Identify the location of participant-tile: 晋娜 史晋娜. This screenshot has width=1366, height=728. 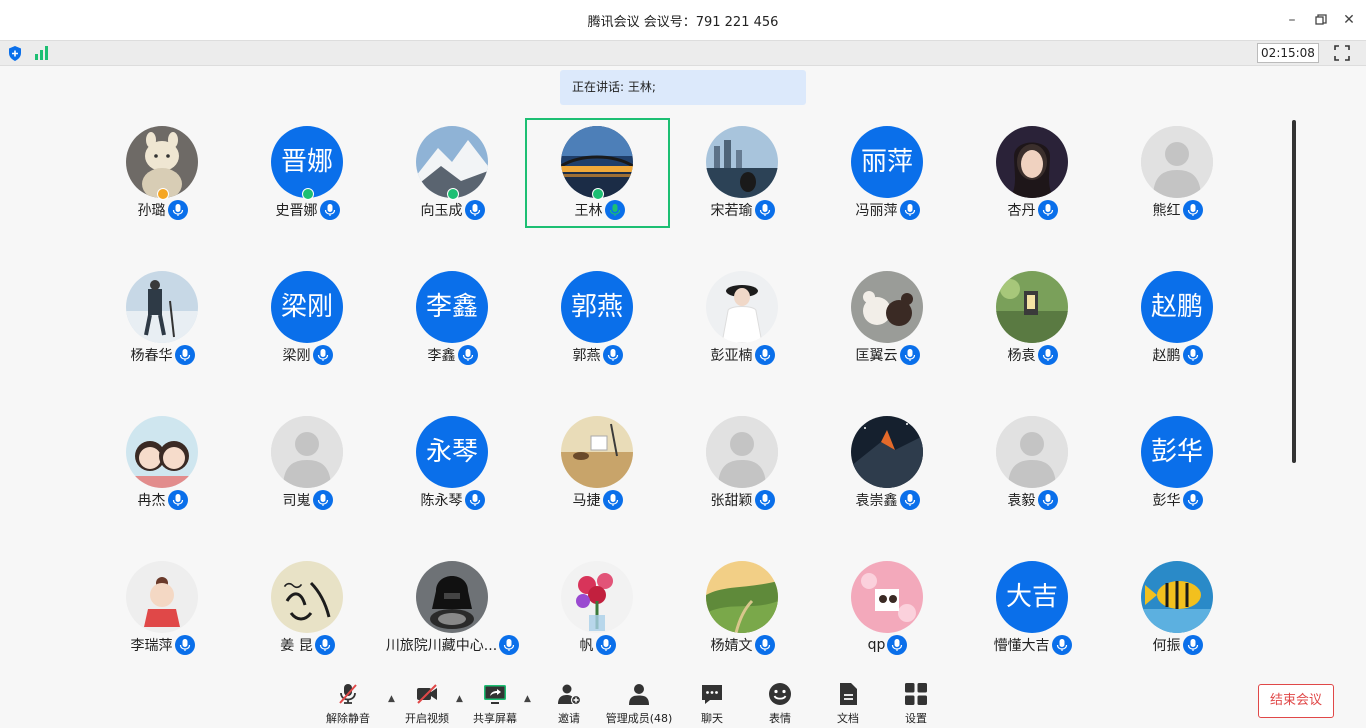
(307, 173).